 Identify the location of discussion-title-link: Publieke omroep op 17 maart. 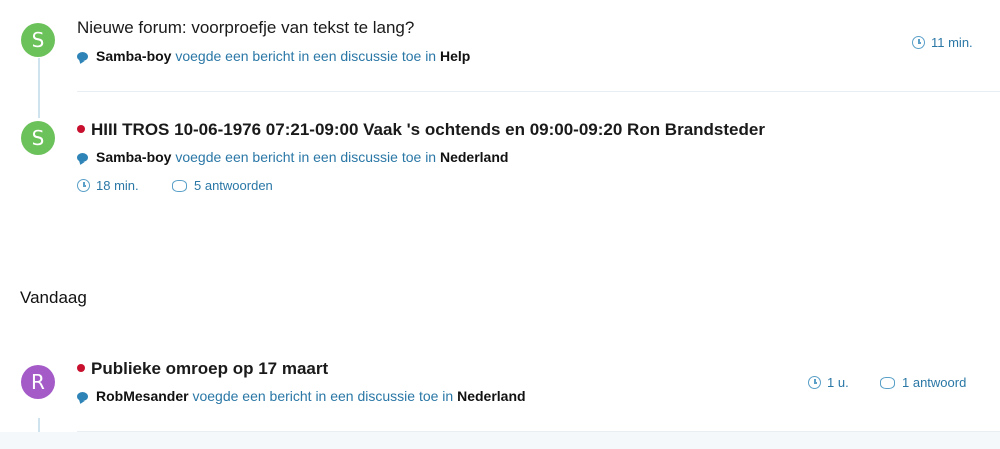
(202, 369).